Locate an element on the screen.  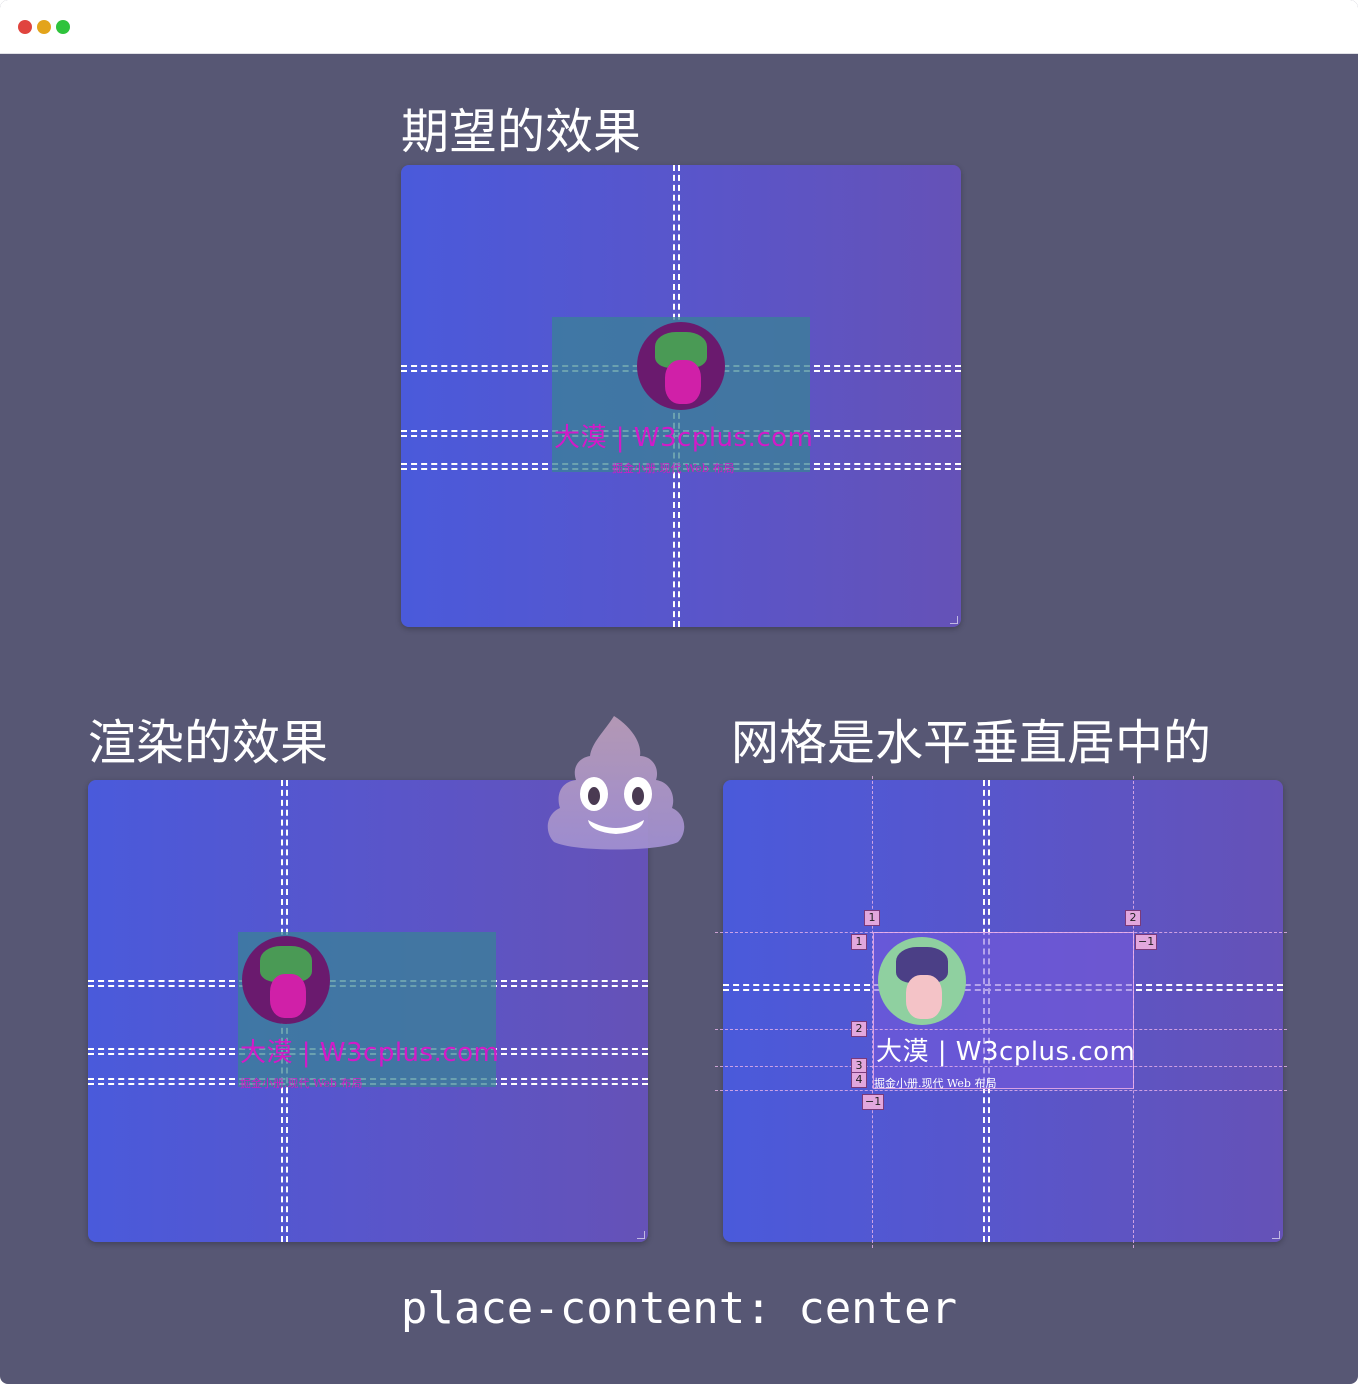
minimize-window-button is located at coordinates (44, 27).